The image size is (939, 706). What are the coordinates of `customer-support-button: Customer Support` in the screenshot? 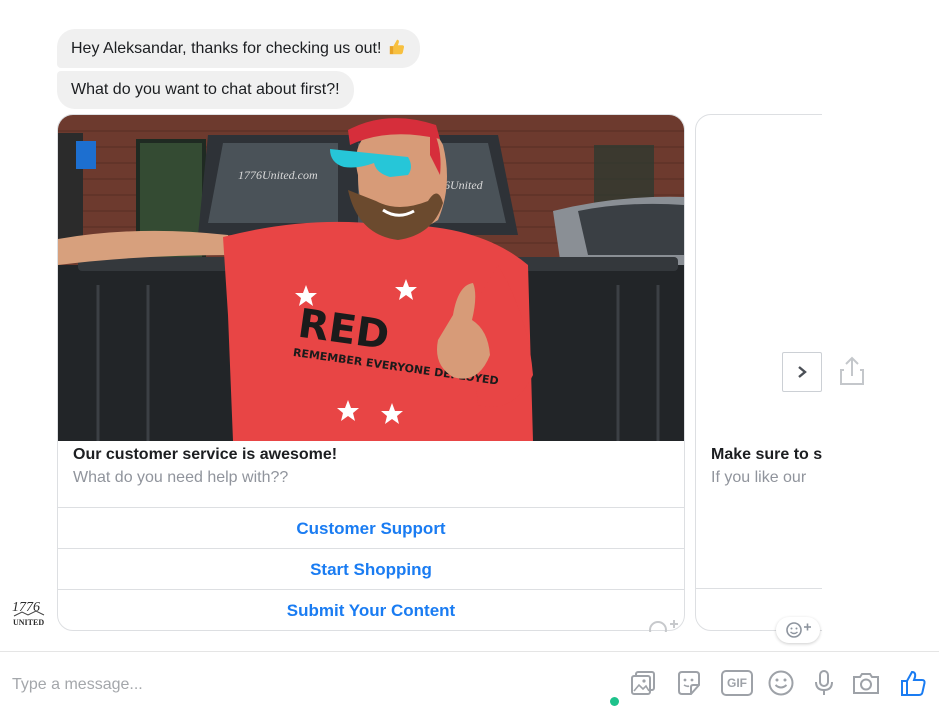 It's located at (371, 527).